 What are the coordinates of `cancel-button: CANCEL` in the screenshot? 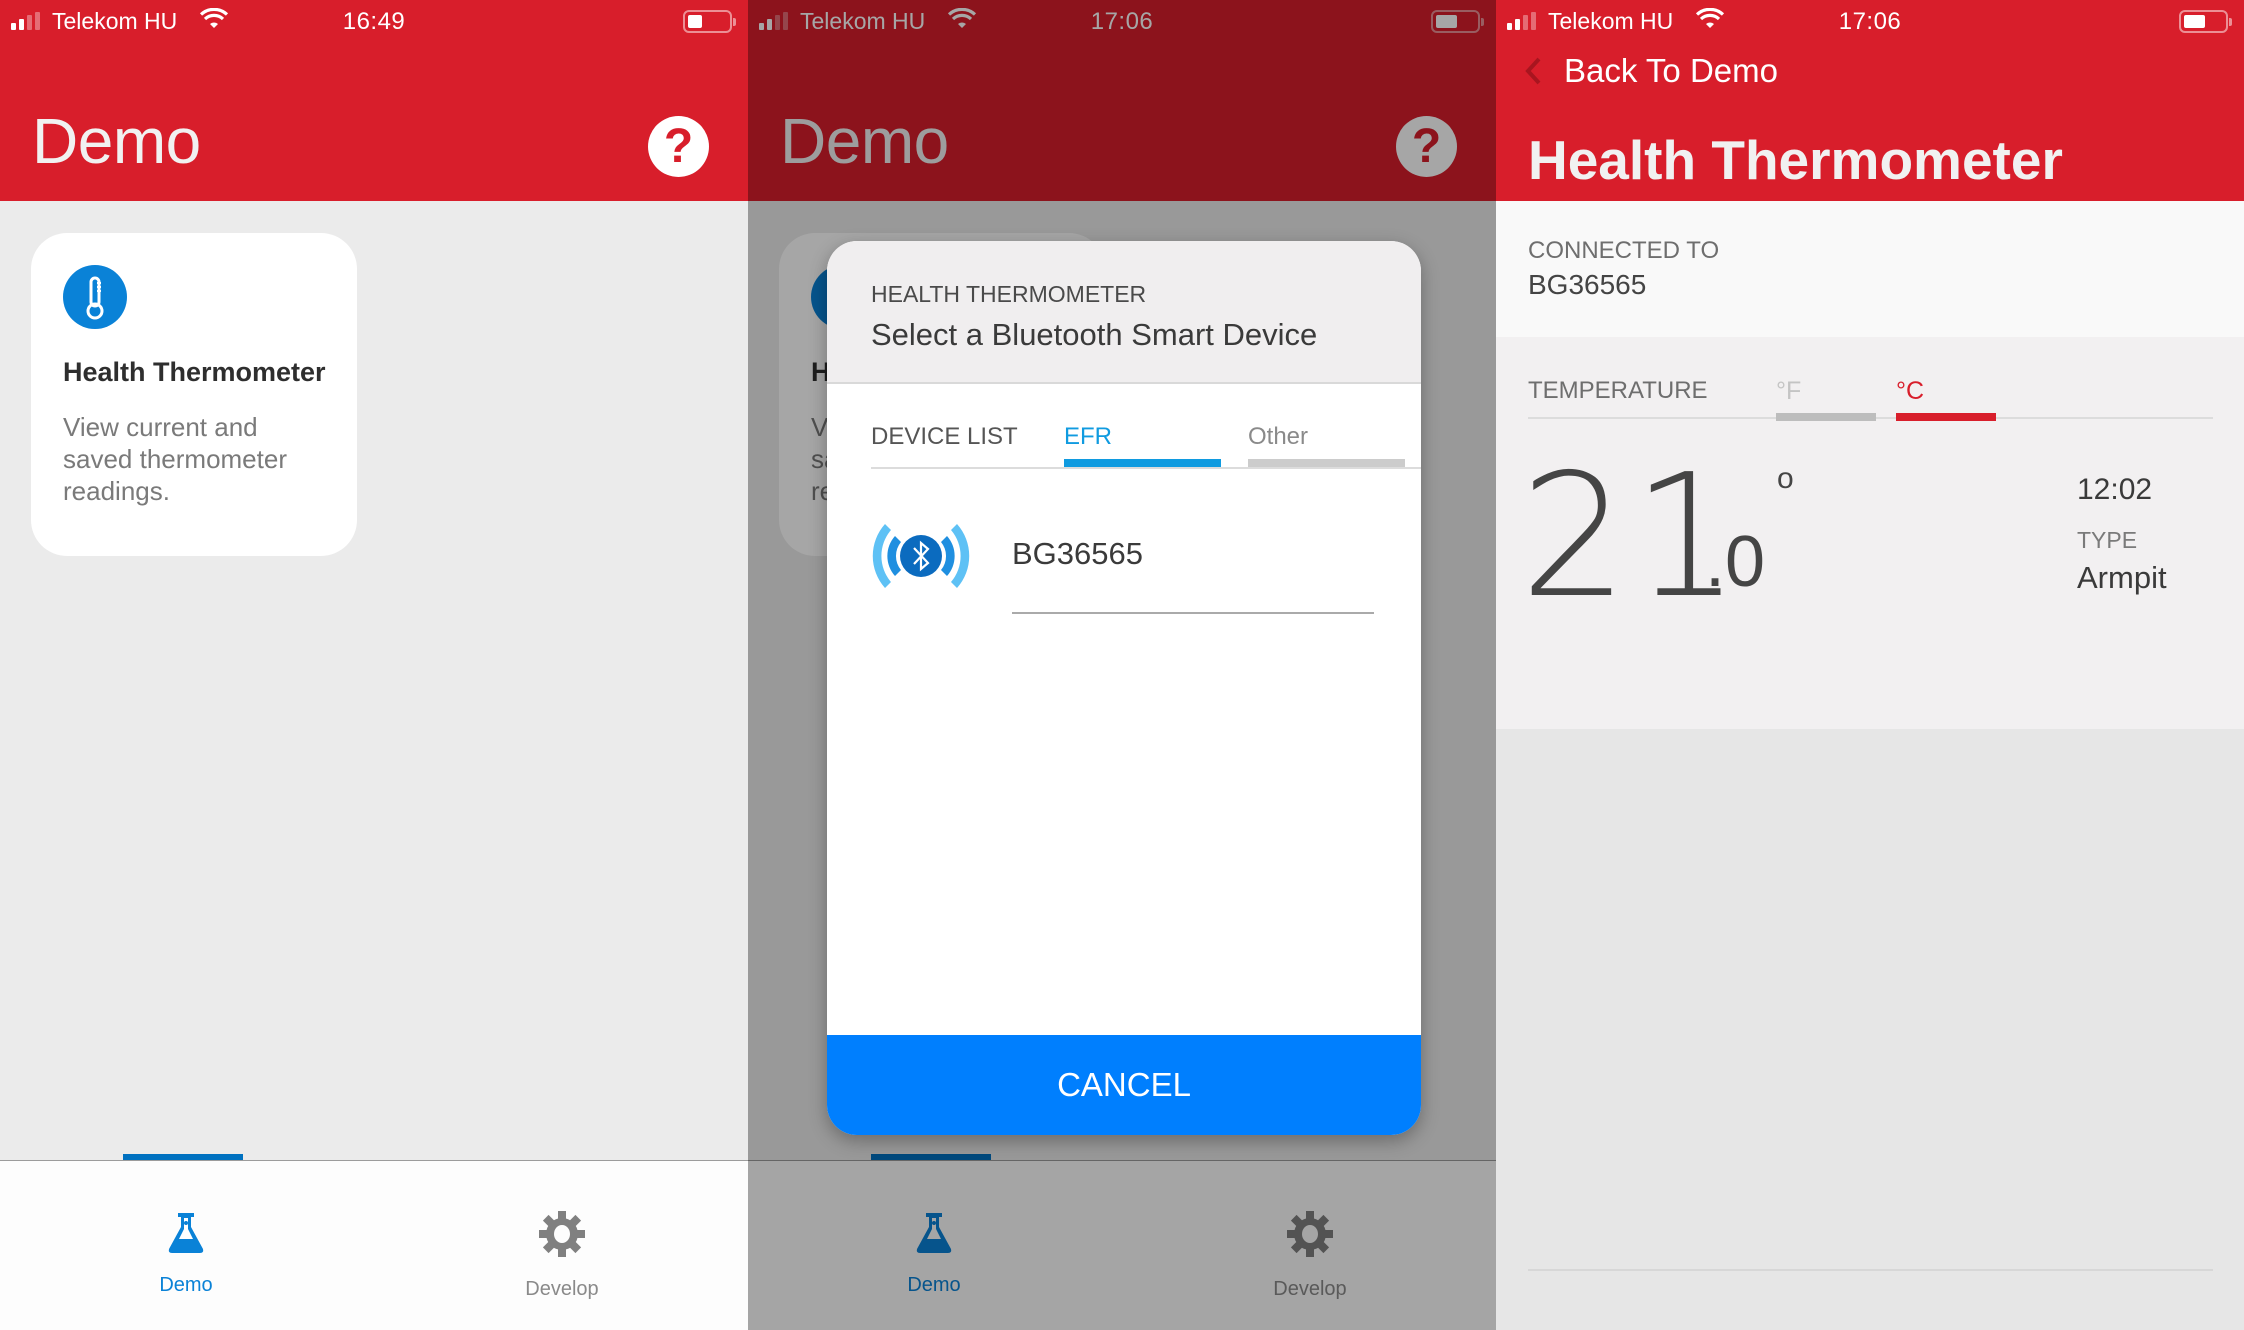 It's located at (1124, 1085).